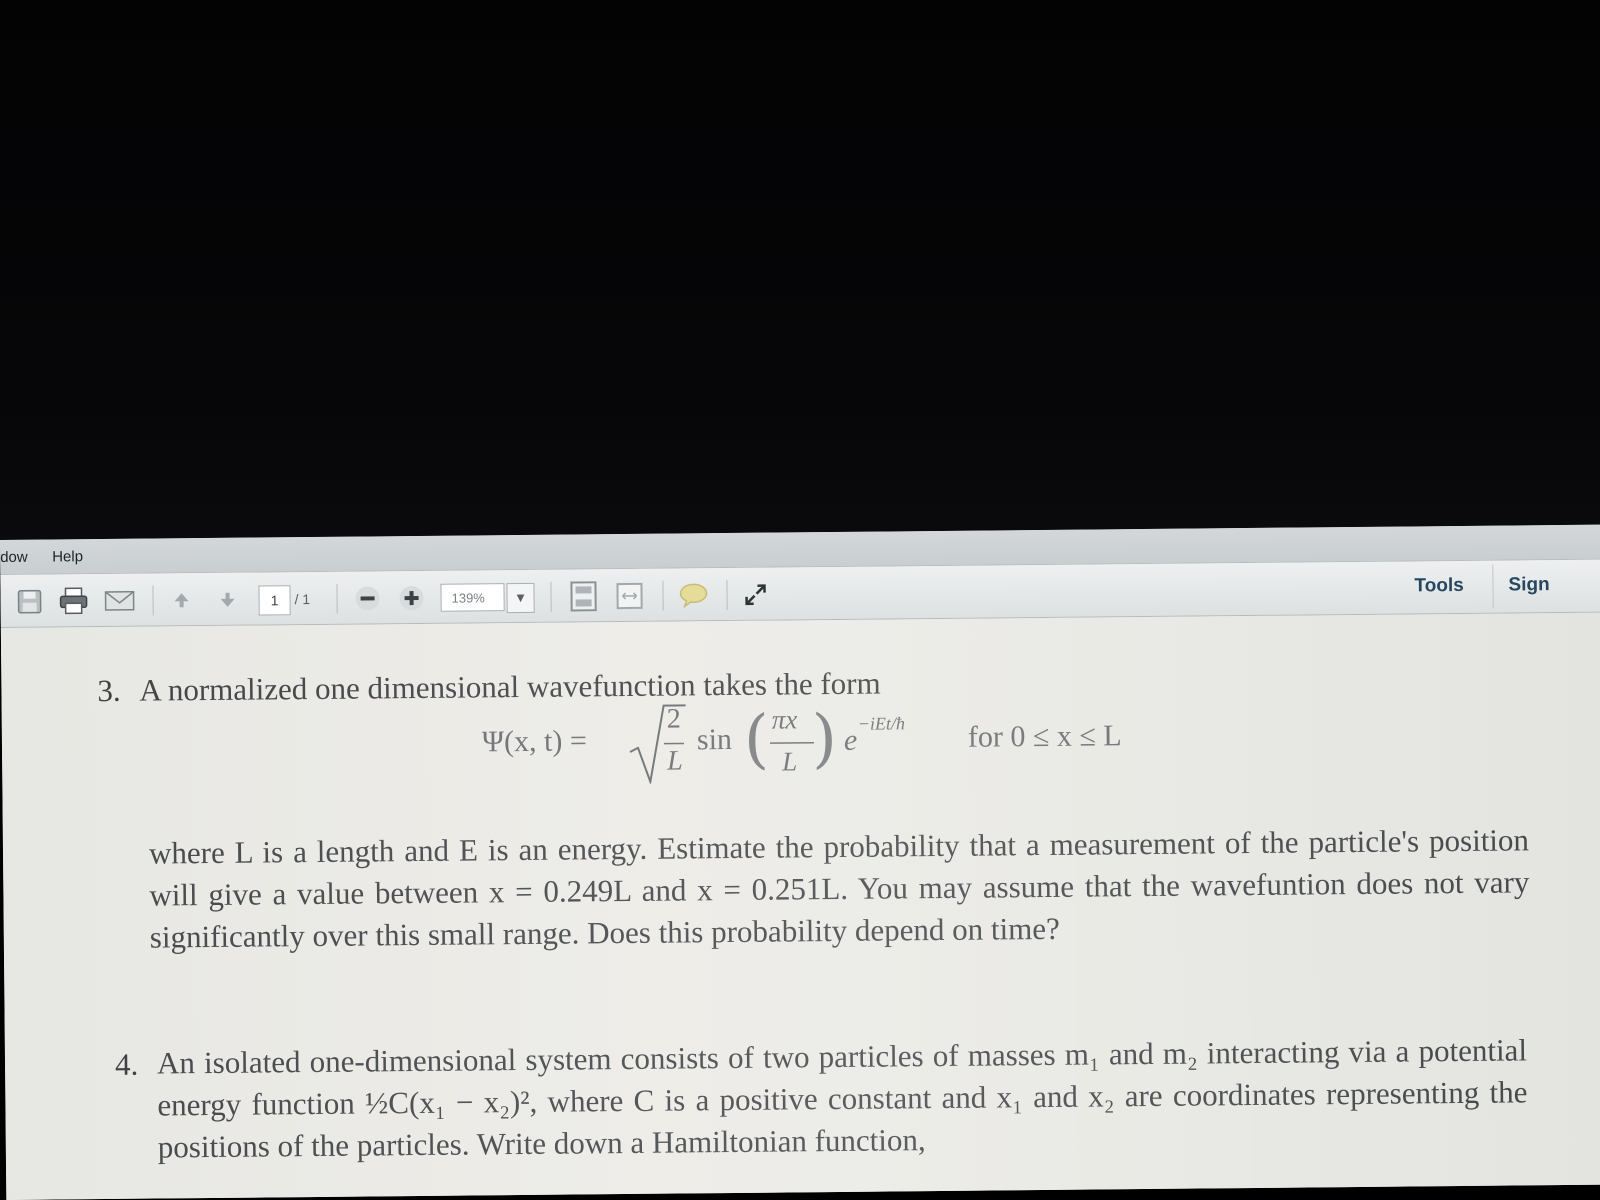  I want to click on fraction-bar, so click(791, 742).